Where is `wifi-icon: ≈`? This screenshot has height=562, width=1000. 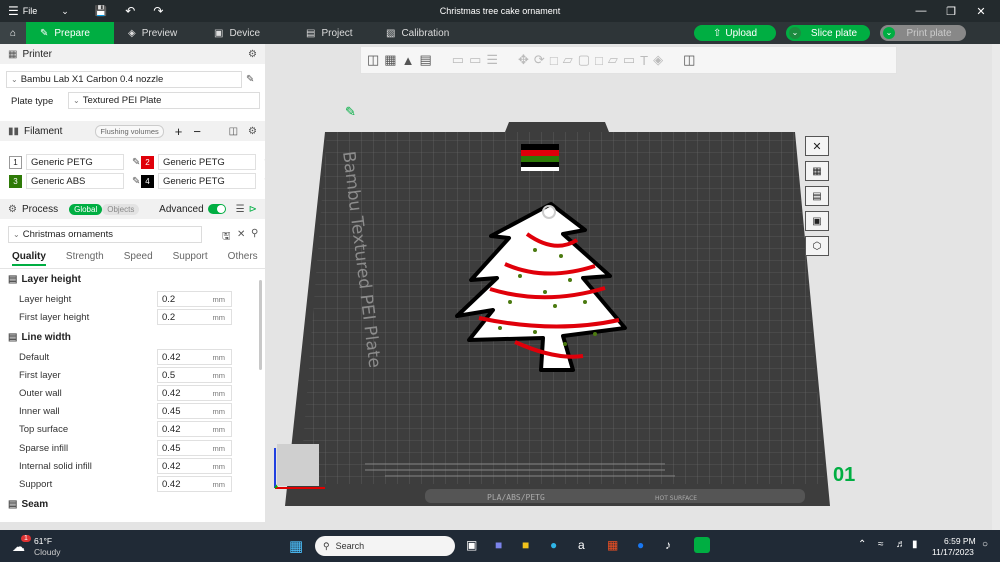
wifi-icon: ≈ is located at coordinates (881, 544).